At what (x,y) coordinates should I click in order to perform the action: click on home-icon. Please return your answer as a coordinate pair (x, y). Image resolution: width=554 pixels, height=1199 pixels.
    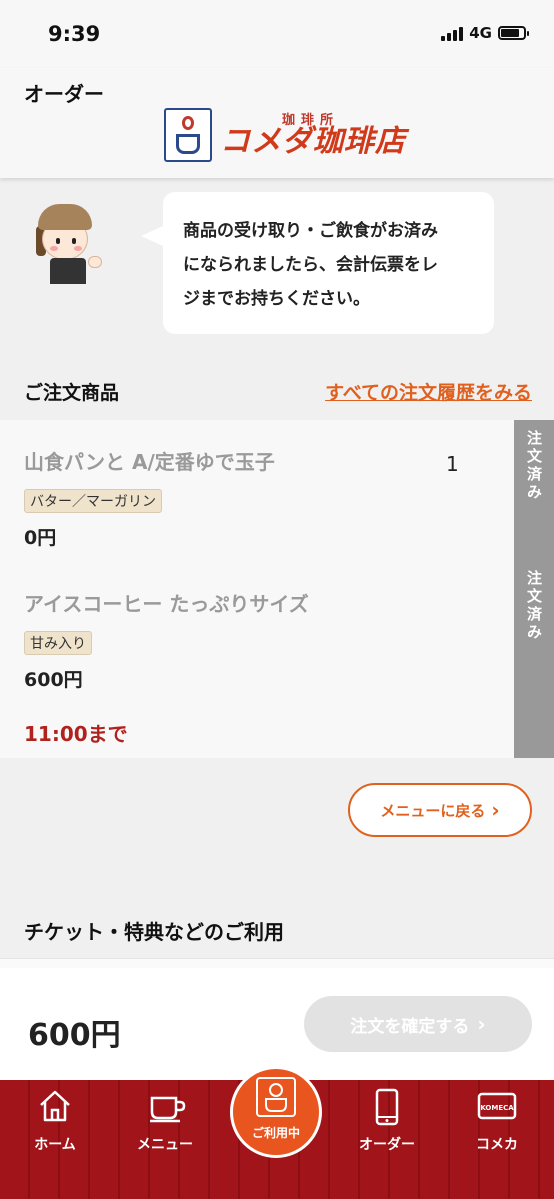
    Looking at the image, I should click on (55, 1106).